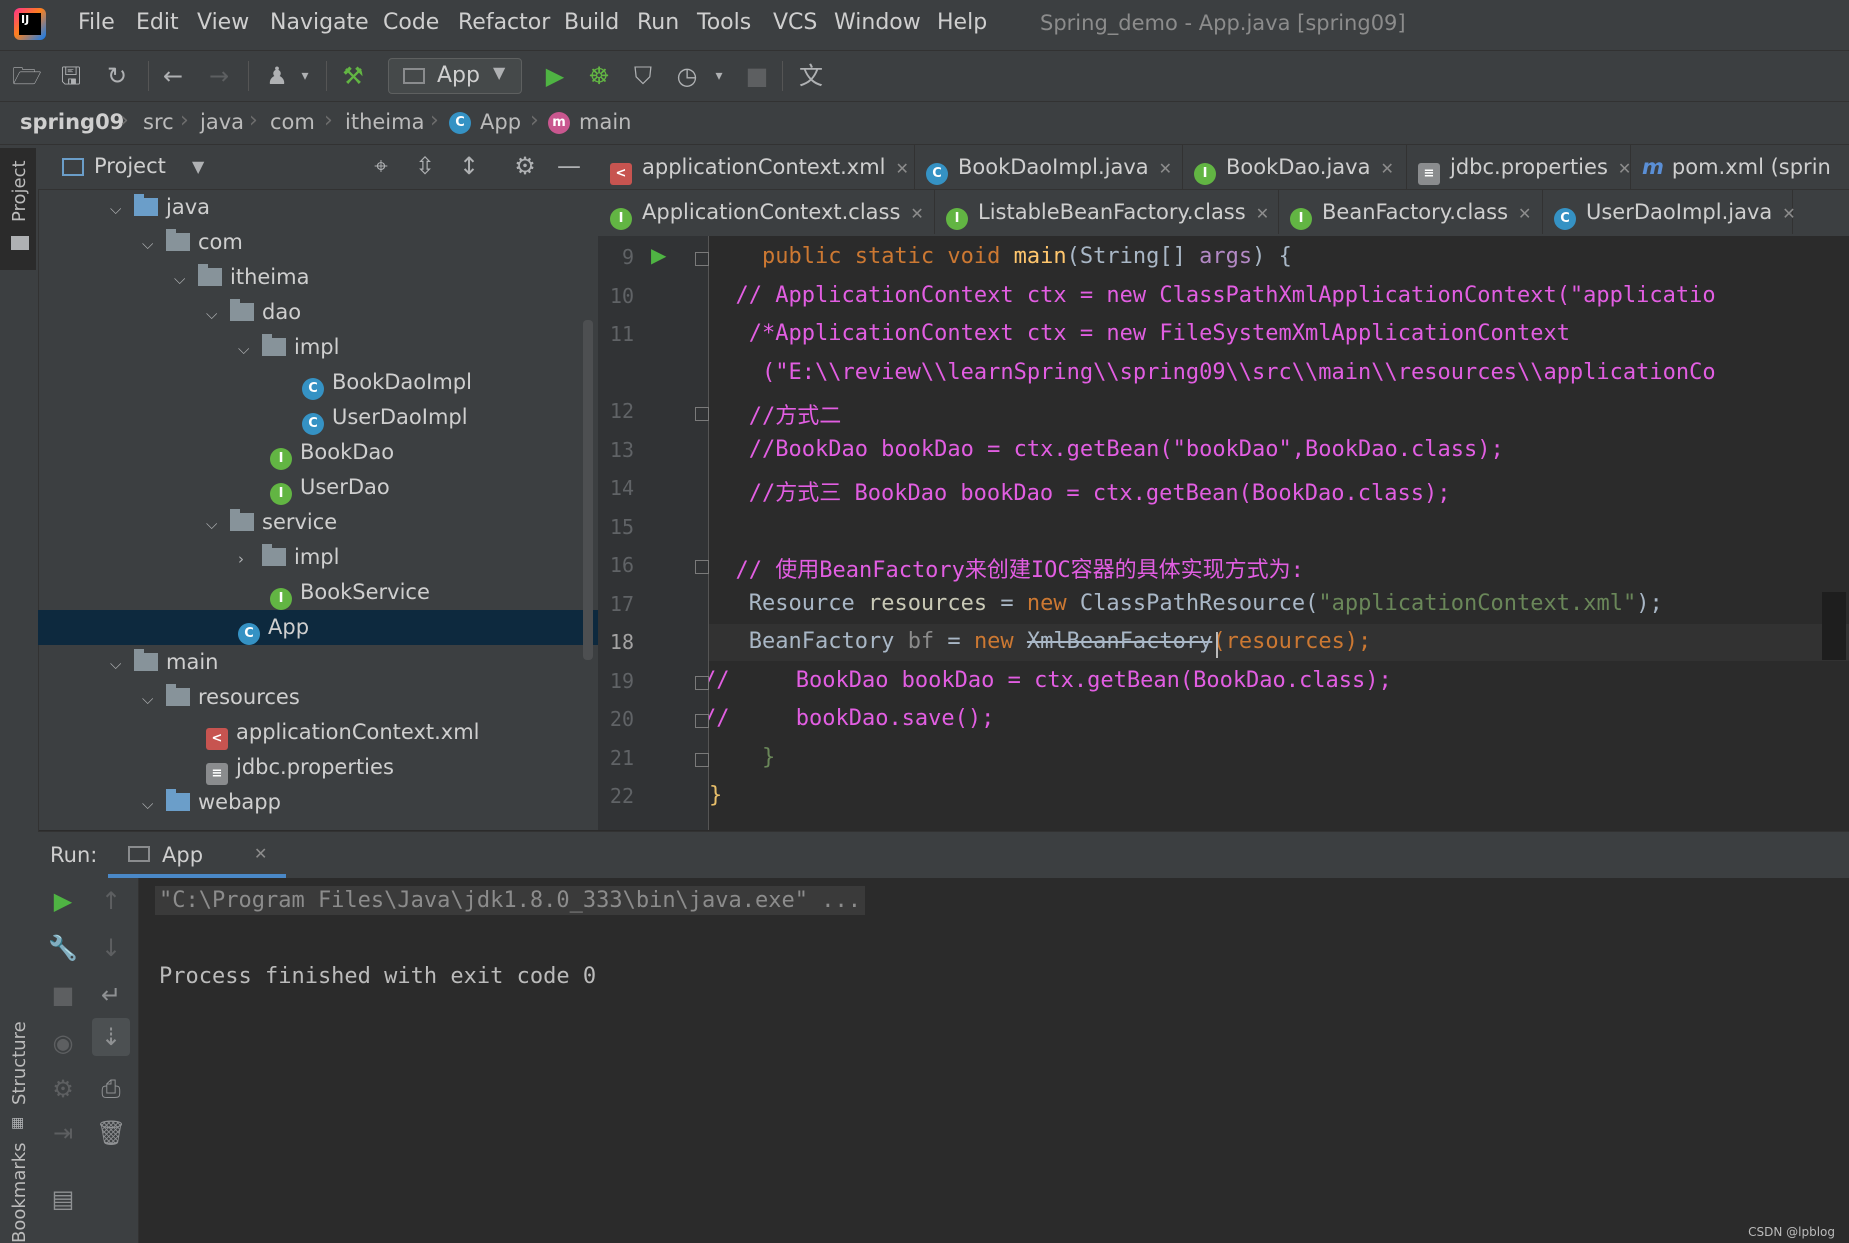 The width and height of the screenshot is (1849, 1243). What do you see at coordinates (1739, 167) in the screenshot?
I see `tab-pom-xml: m pom.xml (sprin` at bounding box center [1739, 167].